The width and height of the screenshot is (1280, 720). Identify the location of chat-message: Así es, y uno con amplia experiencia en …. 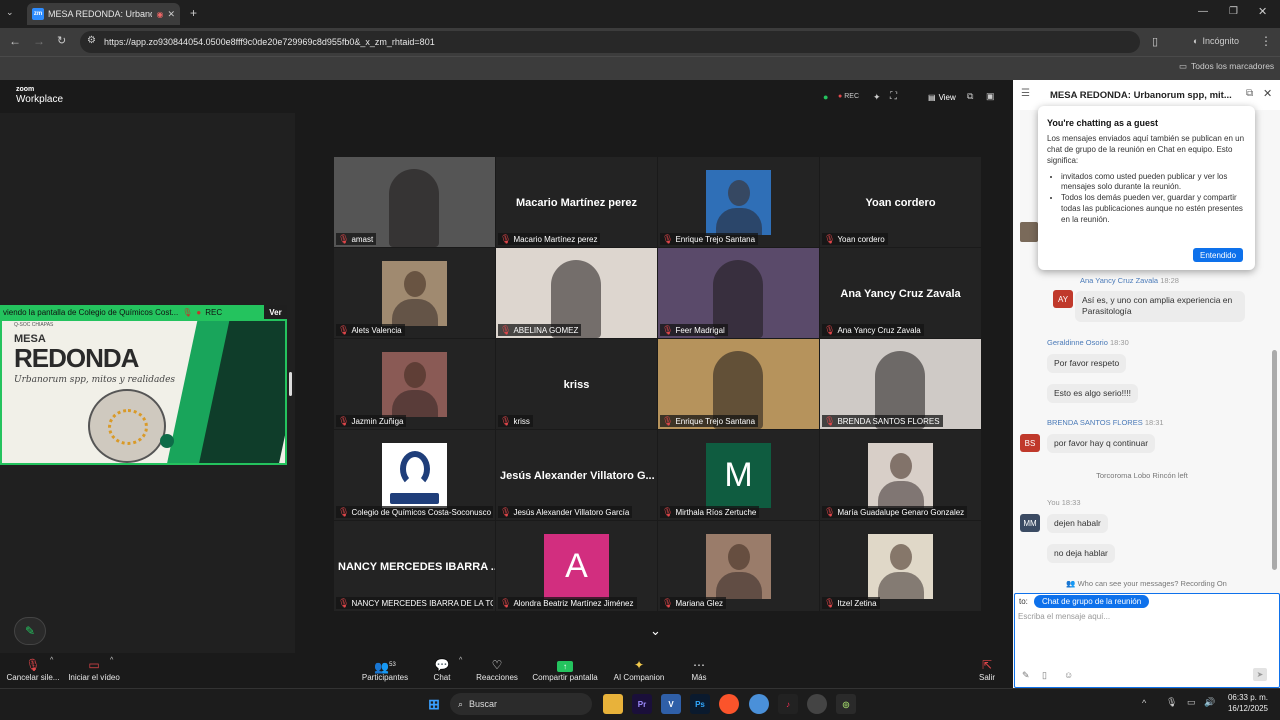
(1160, 306).